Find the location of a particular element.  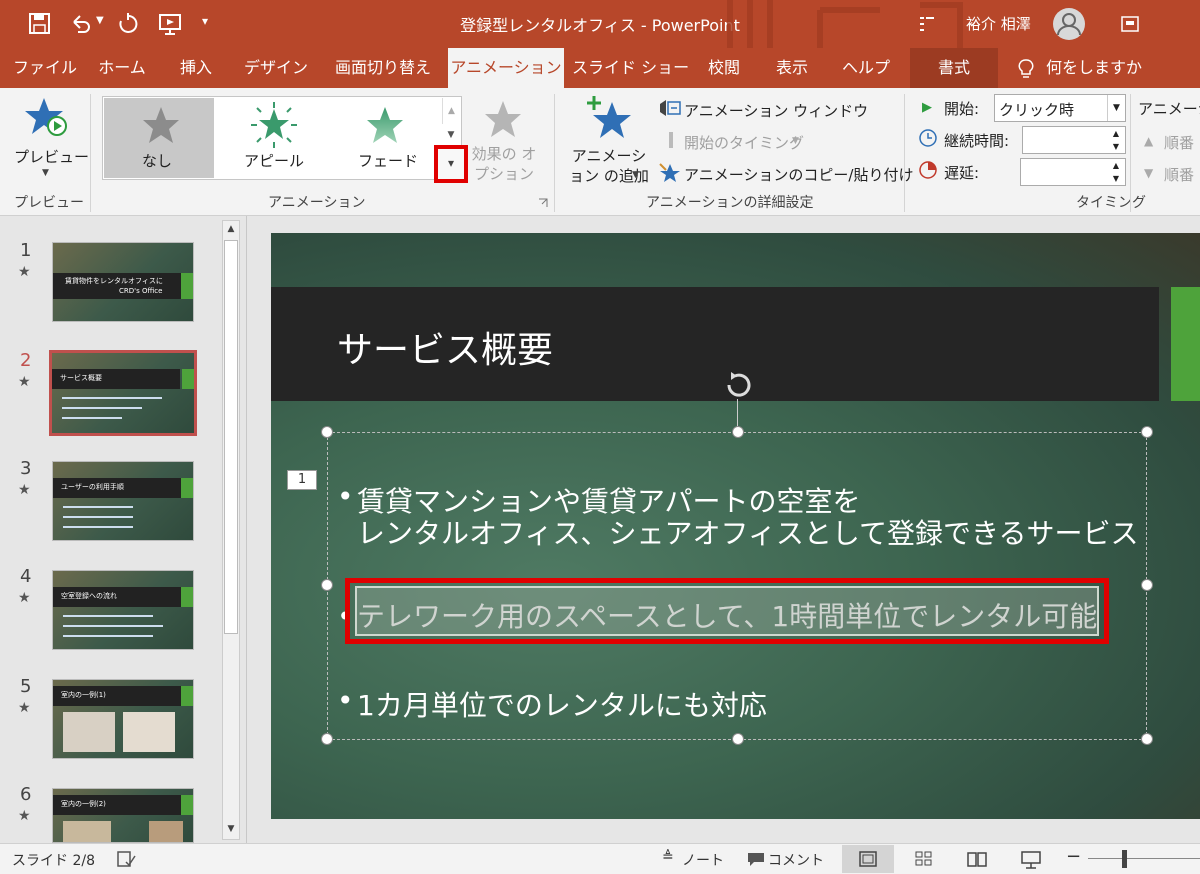

tab-view: 表示 is located at coordinates (792, 68).